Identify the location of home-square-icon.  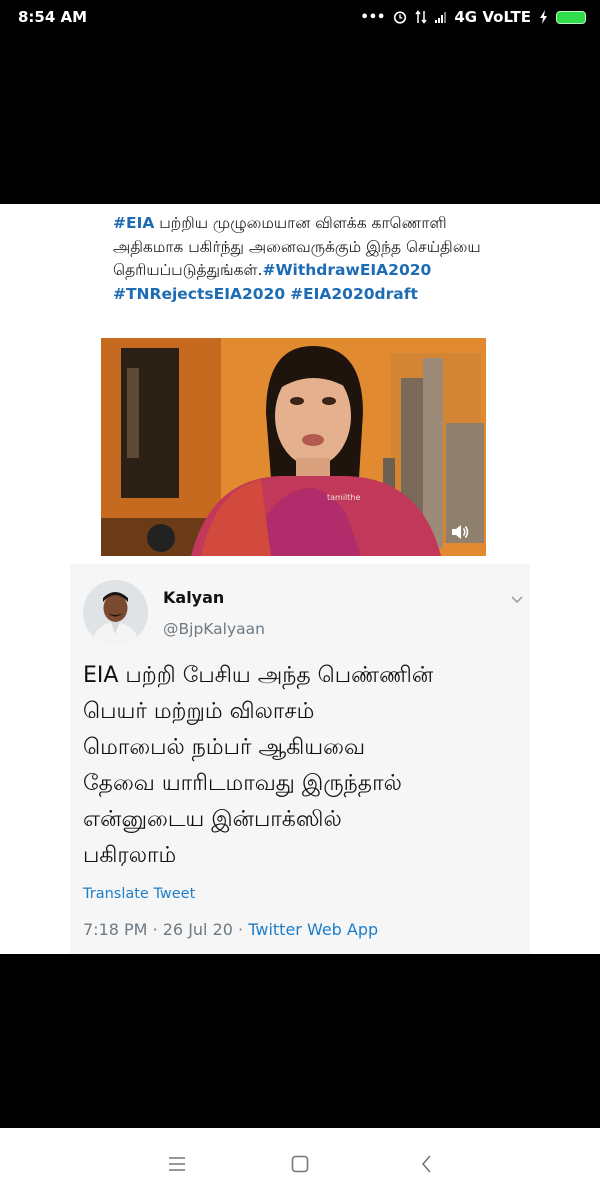
(300, 1164).